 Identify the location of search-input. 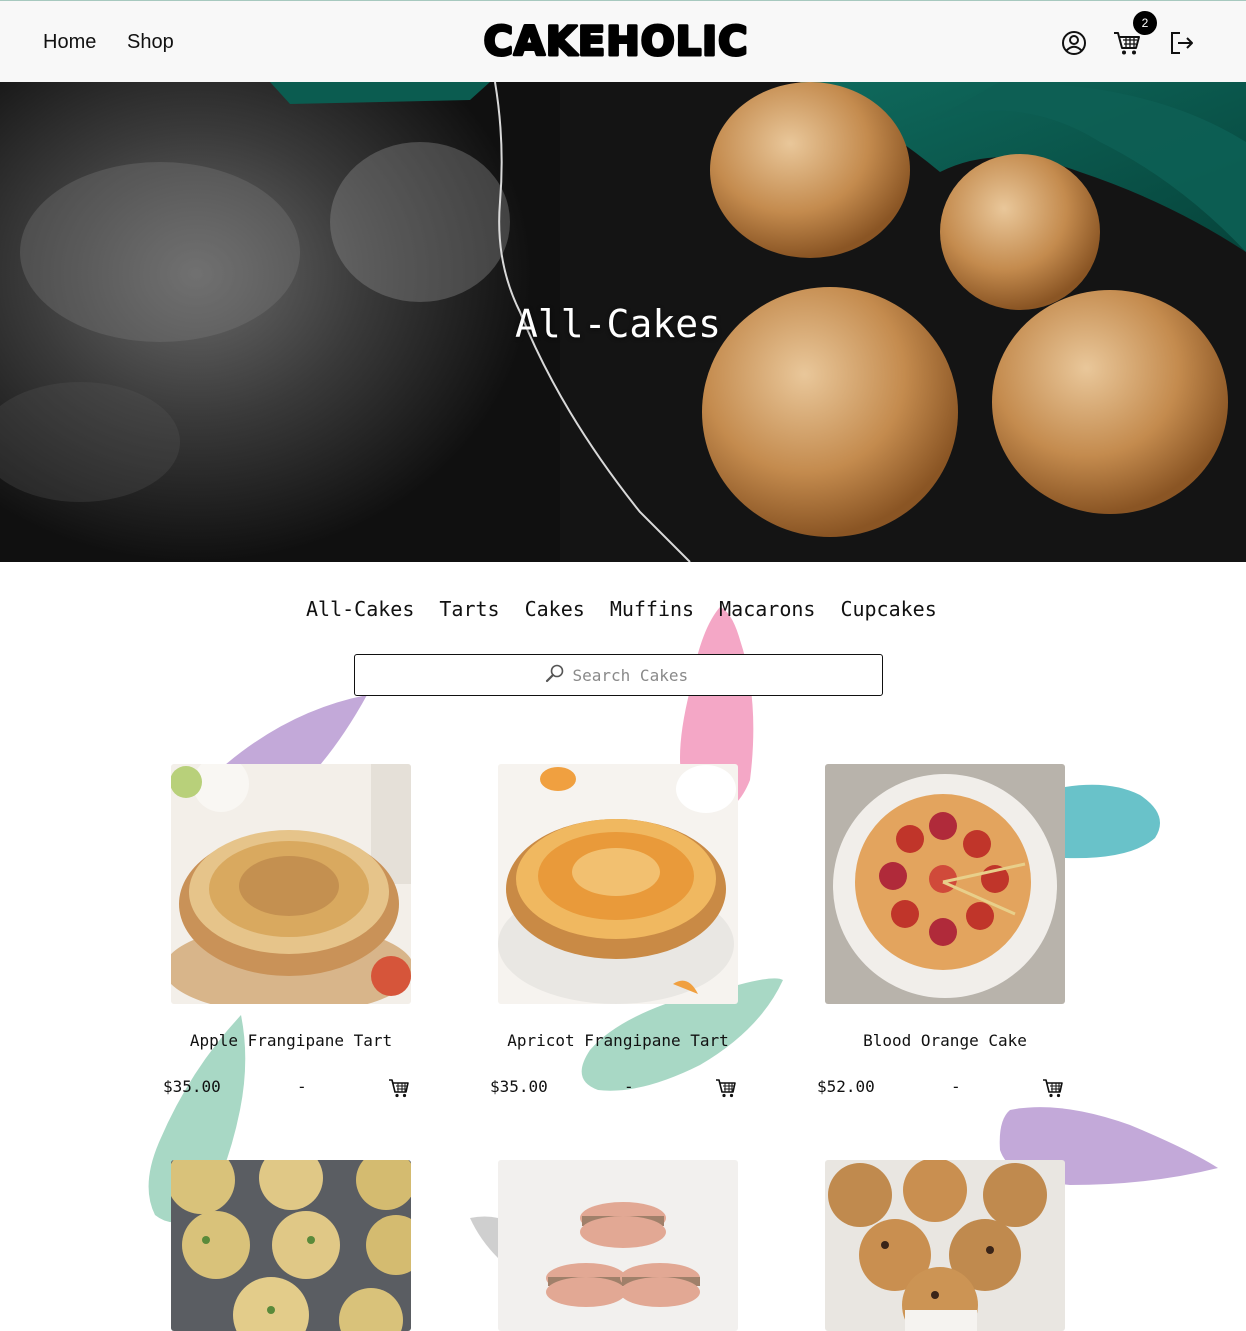
(632, 675).